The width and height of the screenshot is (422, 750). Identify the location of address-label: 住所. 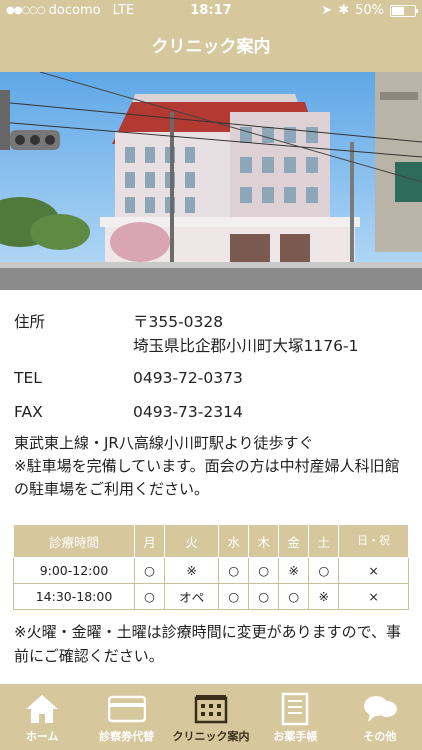
(30, 322).